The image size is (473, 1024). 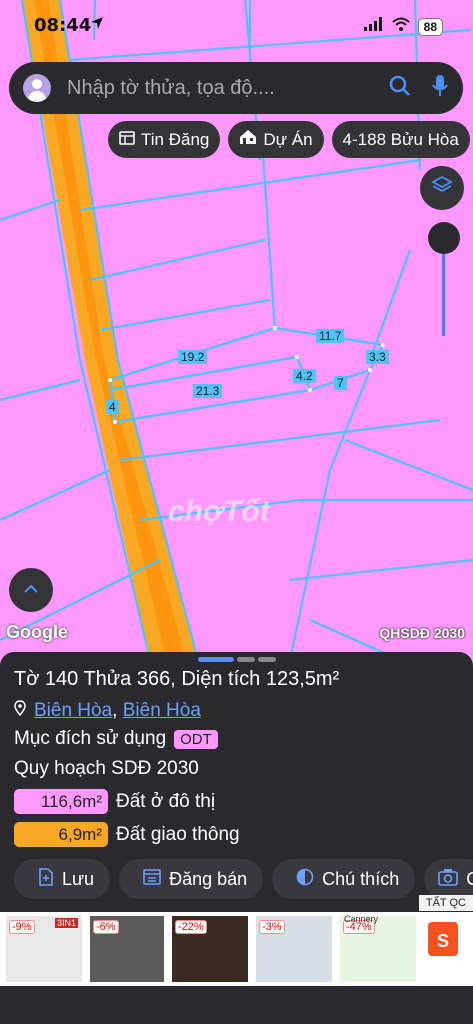 What do you see at coordinates (46, 879) in the screenshot?
I see `save-icon` at bounding box center [46, 879].